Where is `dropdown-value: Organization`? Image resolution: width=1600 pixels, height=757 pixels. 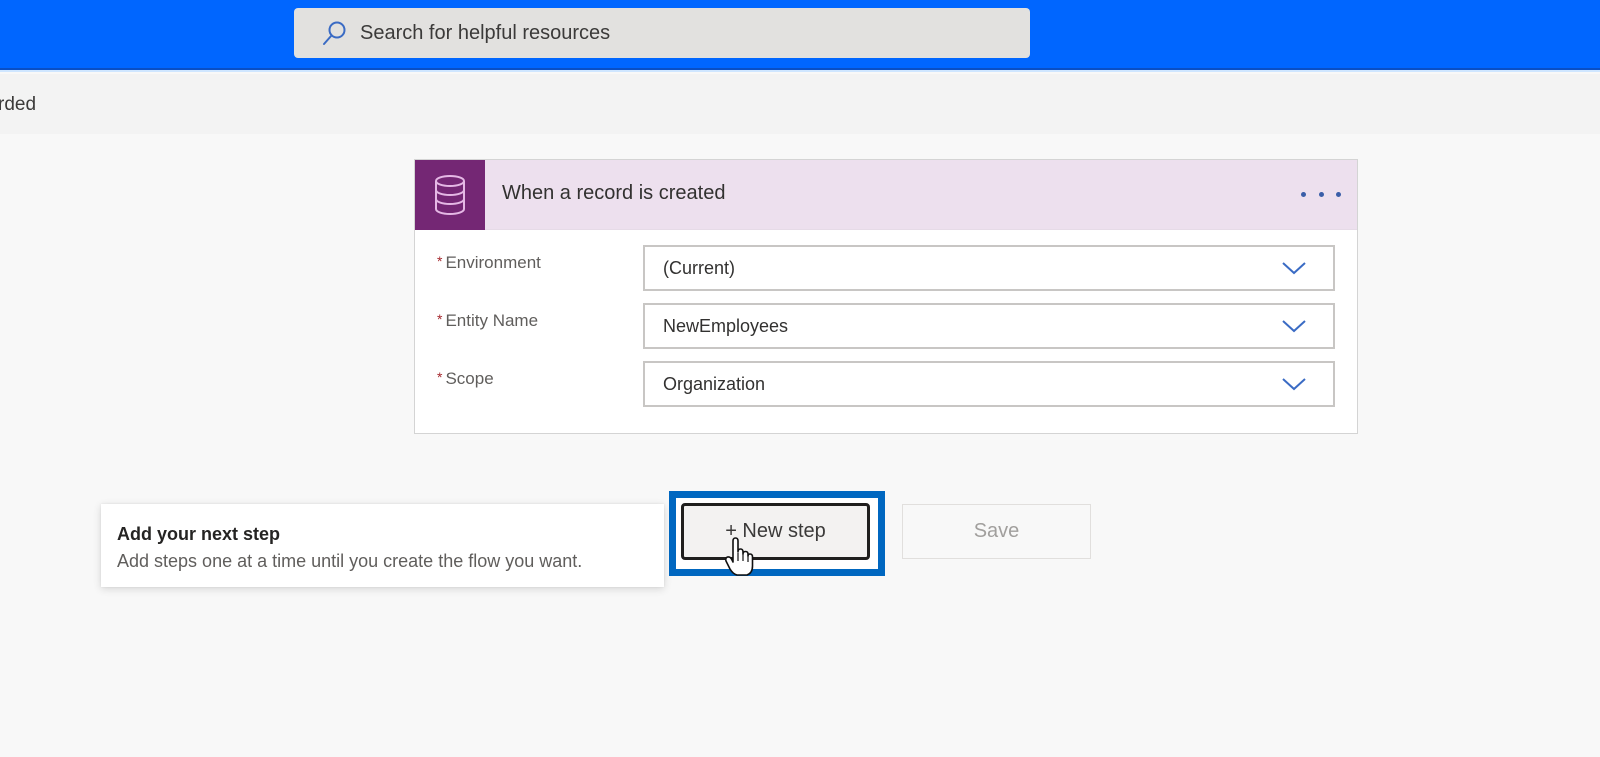
dropdown-value: Organization is located at coordinates (714, 383).